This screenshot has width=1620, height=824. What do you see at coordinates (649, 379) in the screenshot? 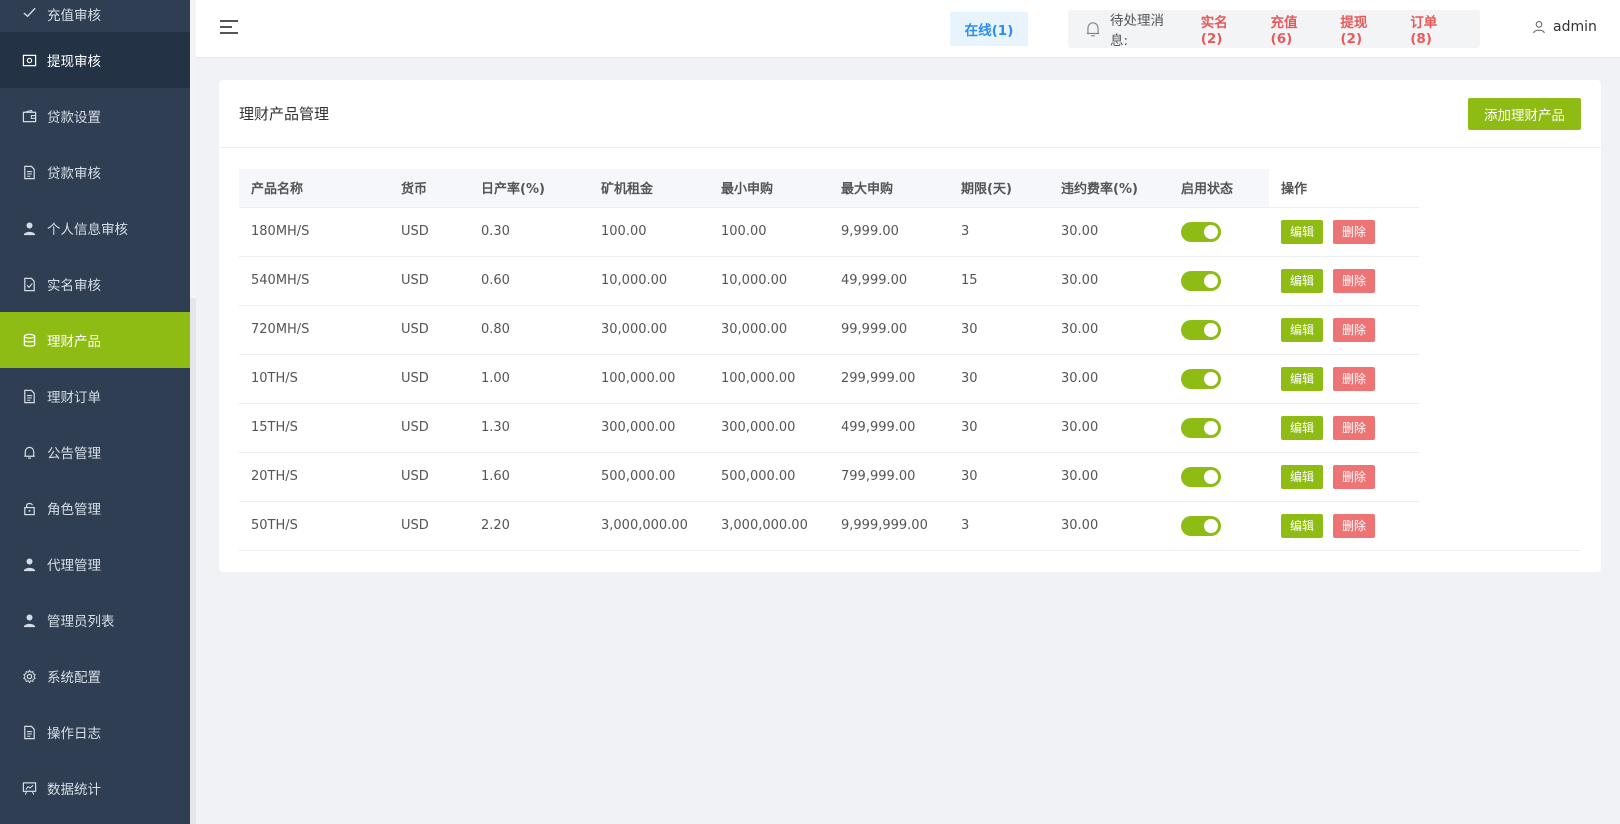
I see `cell-rent: 100,000.00` at bounding box center [649, 379].